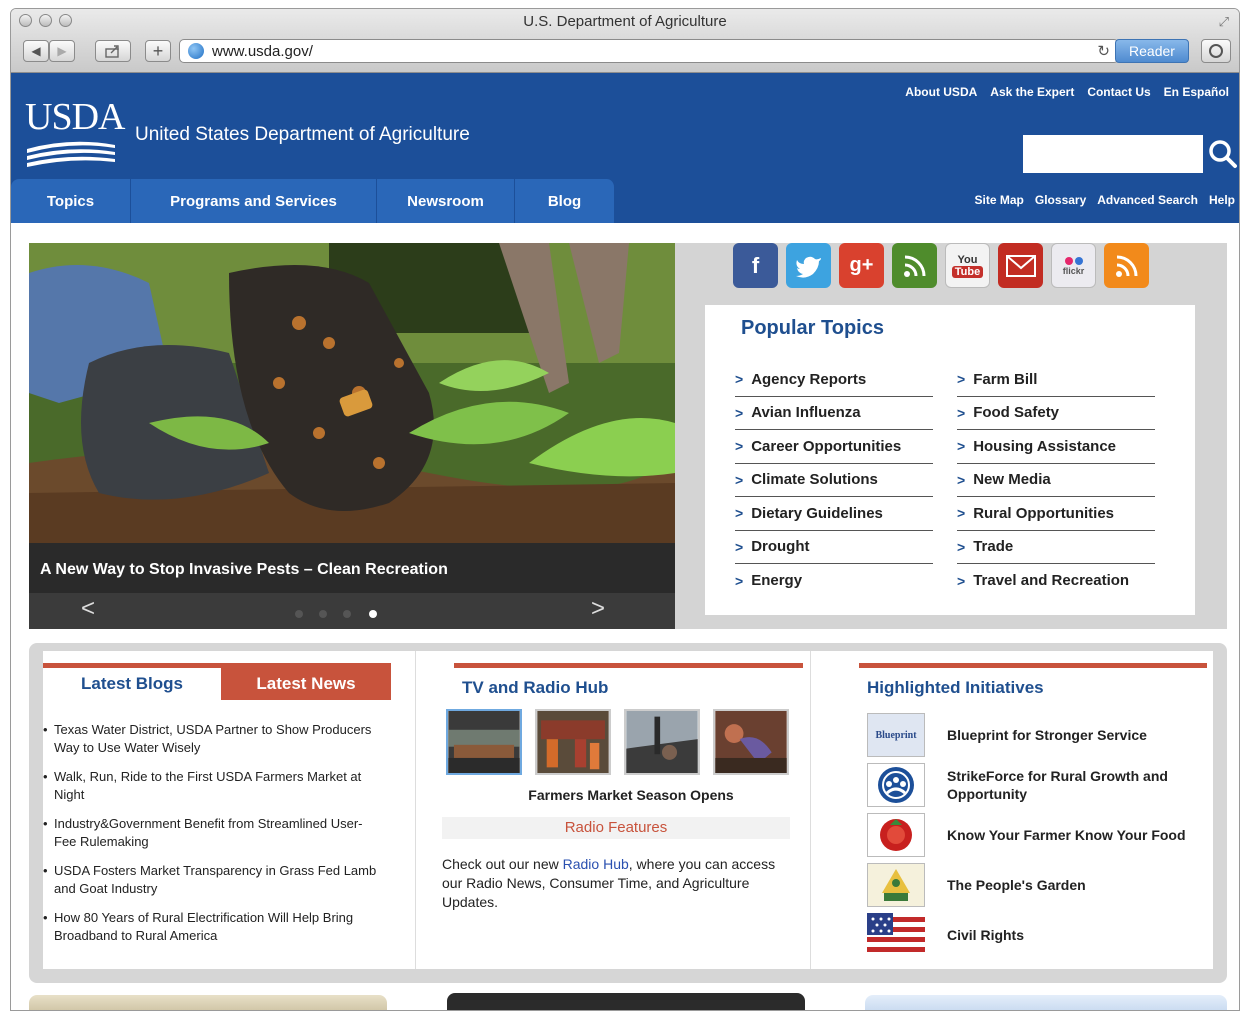 This screenshot has height=1011, width=1246. I want to click on flickr-icon: flickr, so click(1073, 265).